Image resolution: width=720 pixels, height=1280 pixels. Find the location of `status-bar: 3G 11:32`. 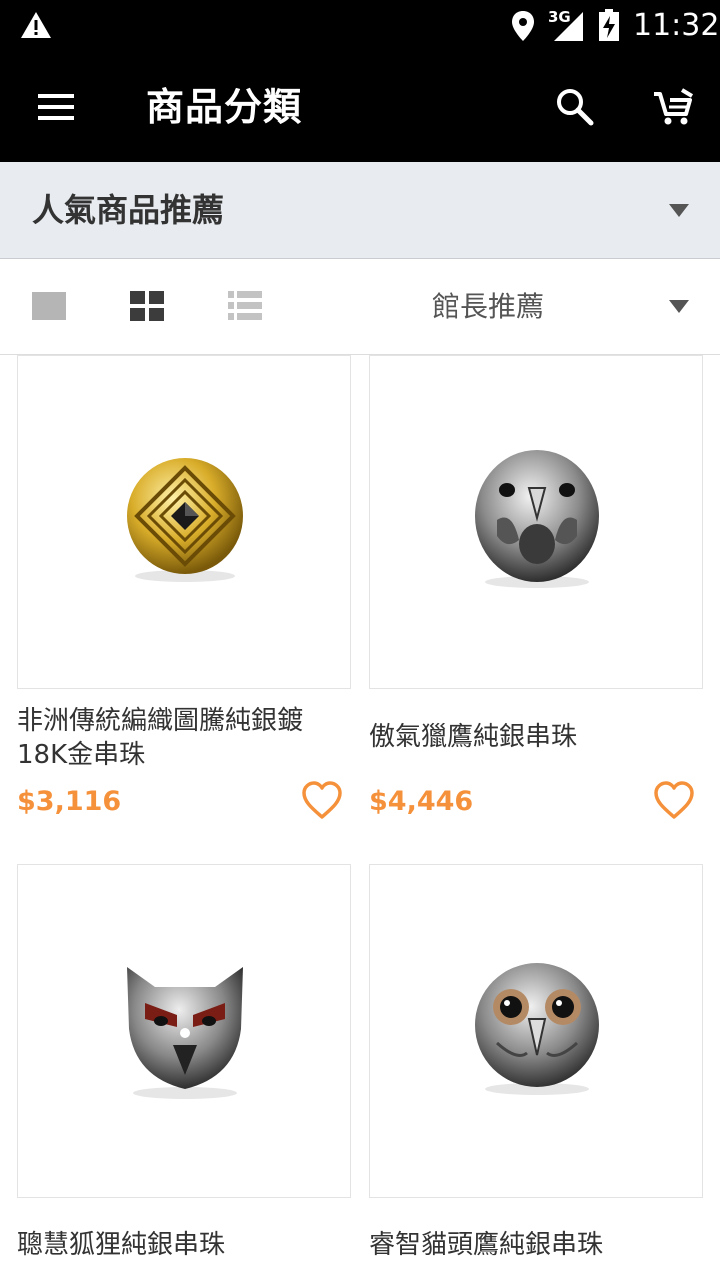

status-bar: 3G 11:32 is located at coordinates (360, 26).